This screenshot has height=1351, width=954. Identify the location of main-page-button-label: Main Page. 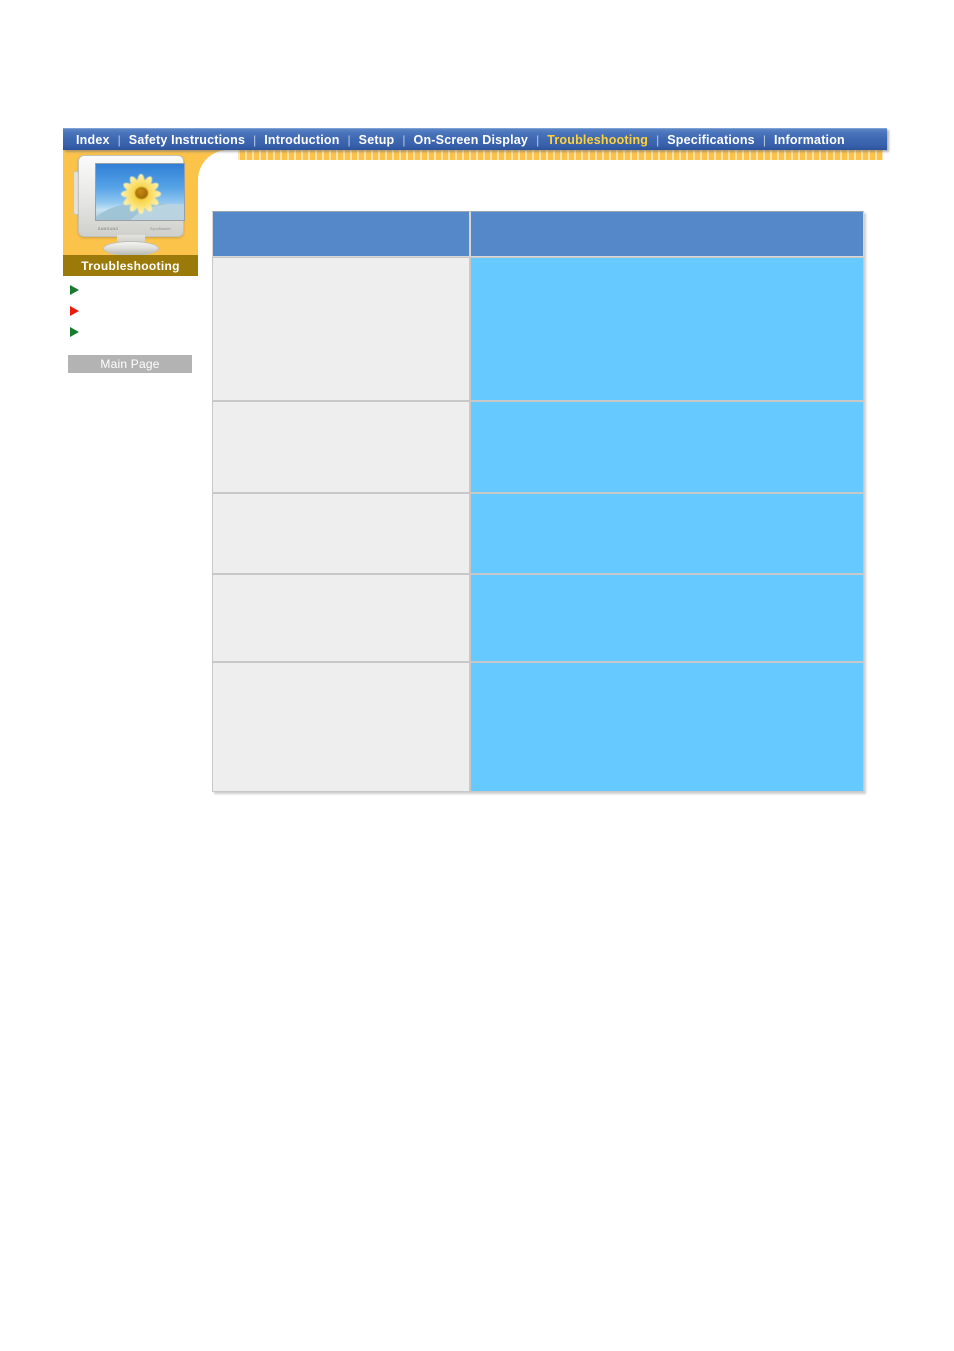
(130, 364).